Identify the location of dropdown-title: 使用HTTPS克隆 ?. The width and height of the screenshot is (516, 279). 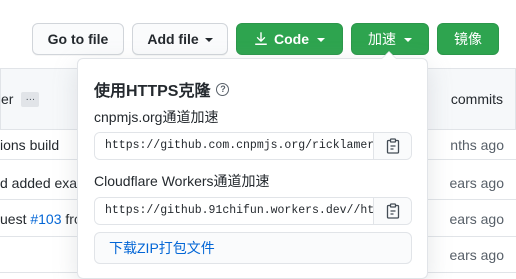
(162, 89).